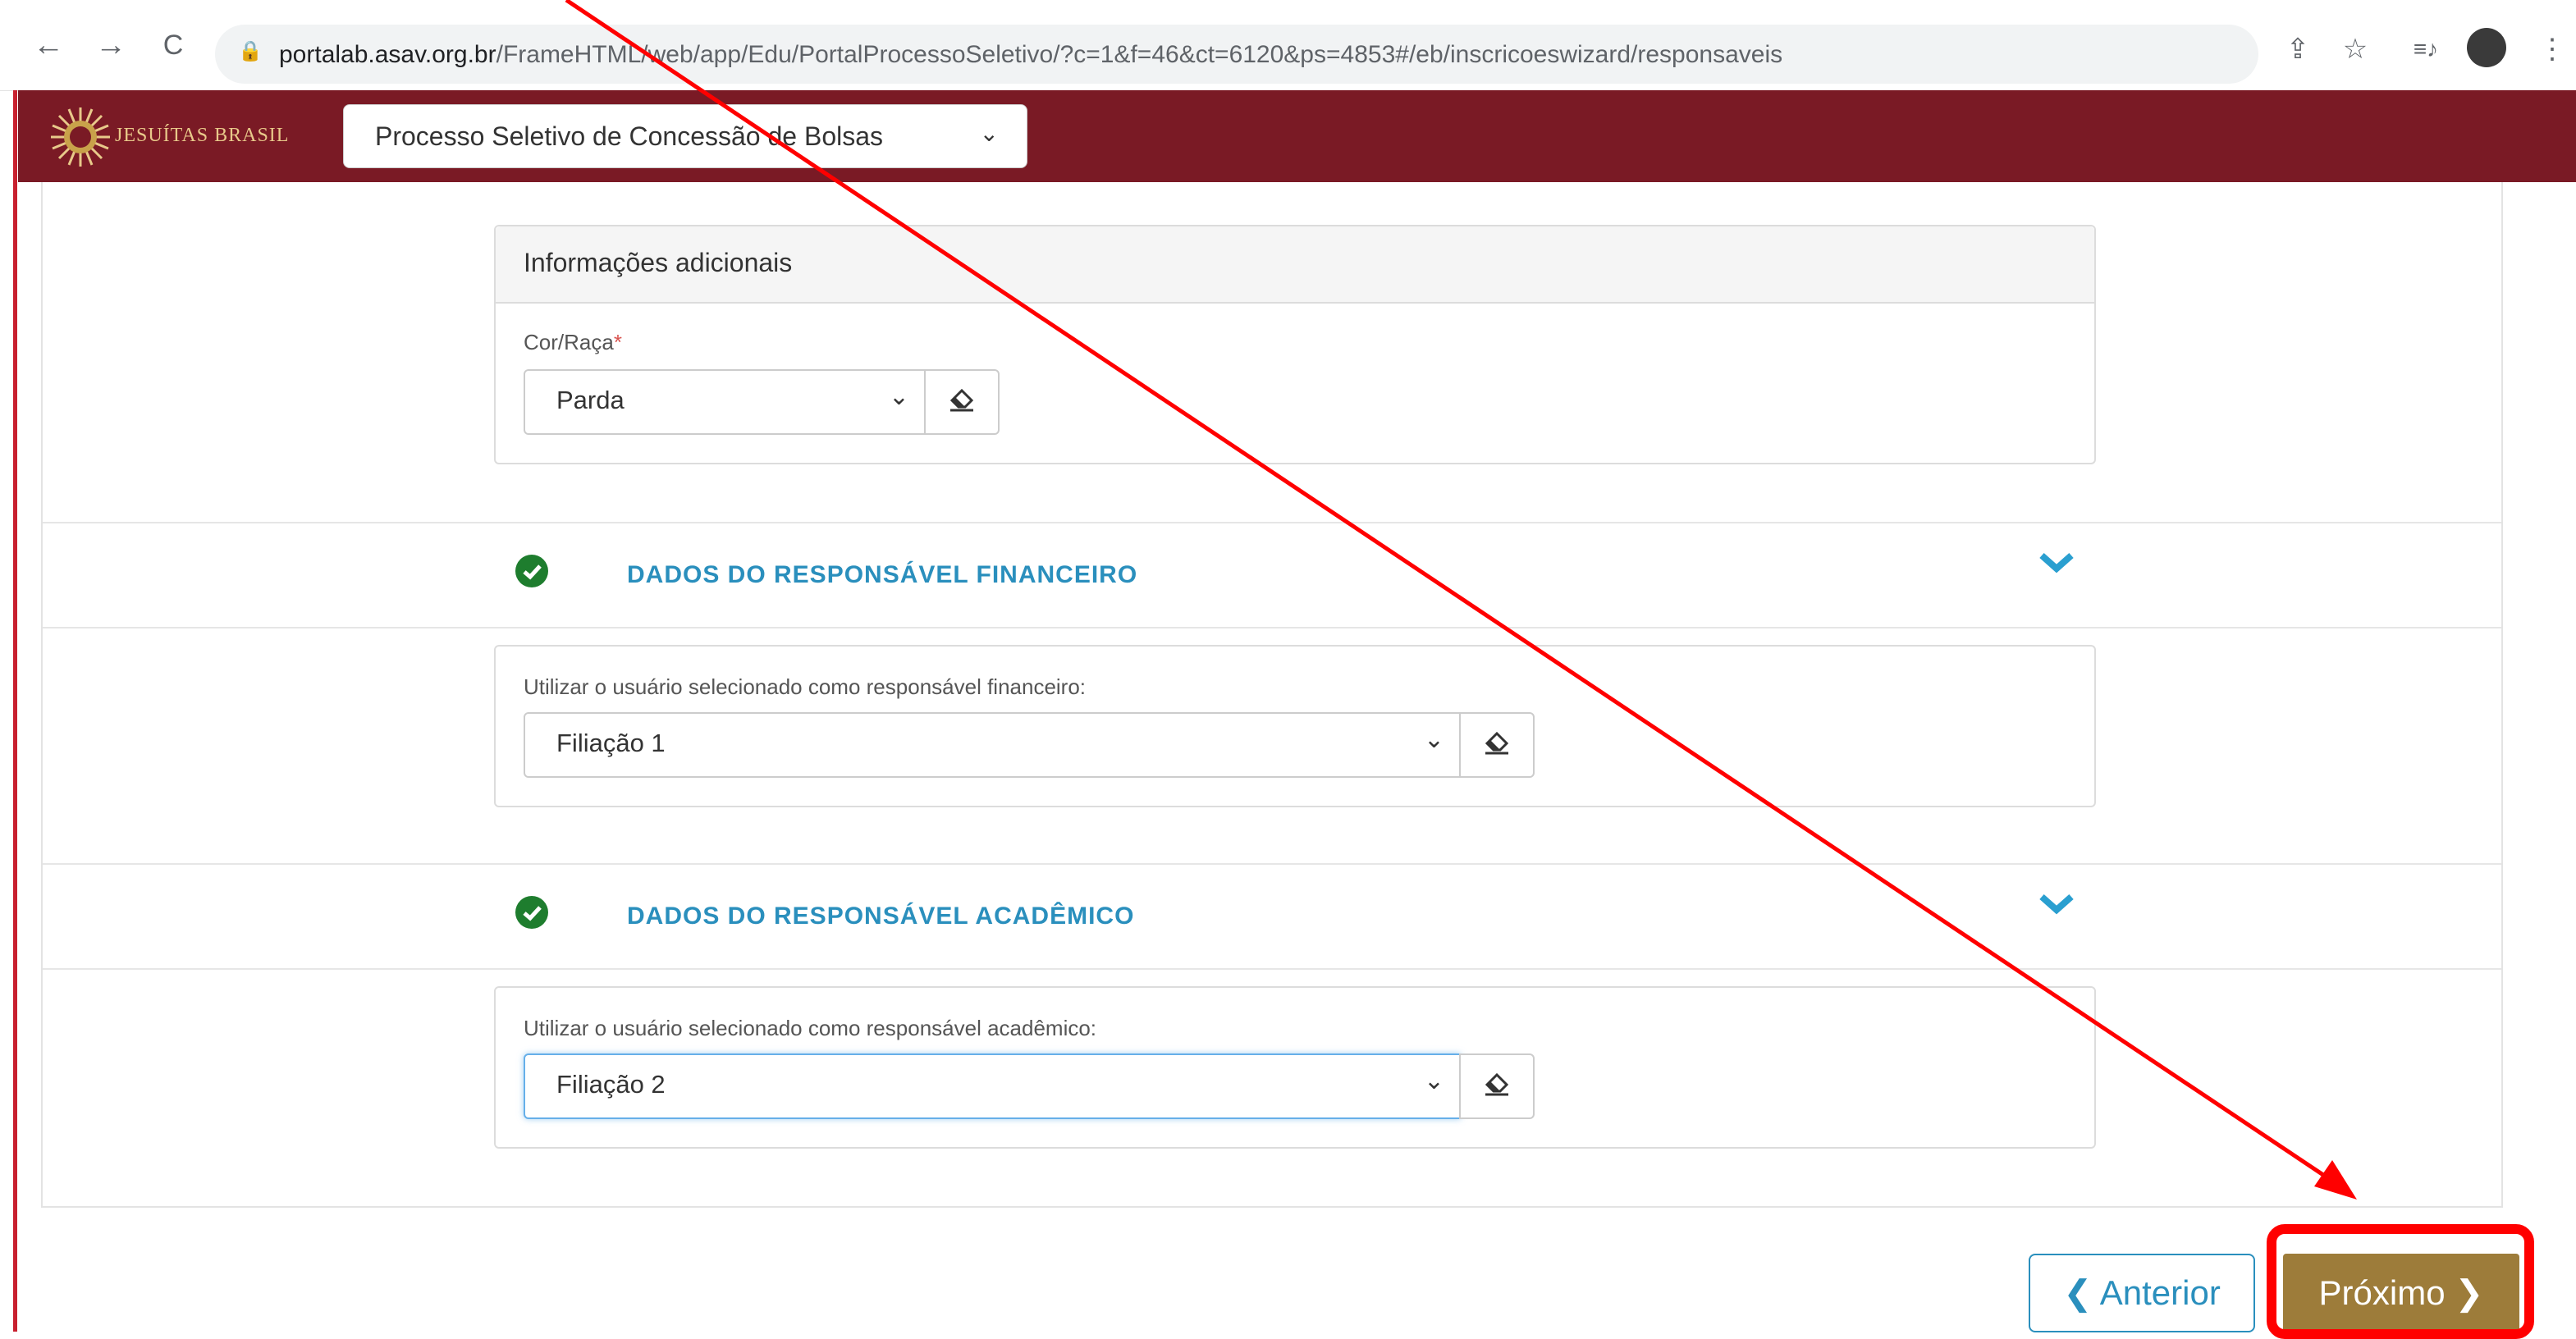  Describe the element at coordinates (48, 45) in the screenshot. I see `back-icon: ←` at that location.